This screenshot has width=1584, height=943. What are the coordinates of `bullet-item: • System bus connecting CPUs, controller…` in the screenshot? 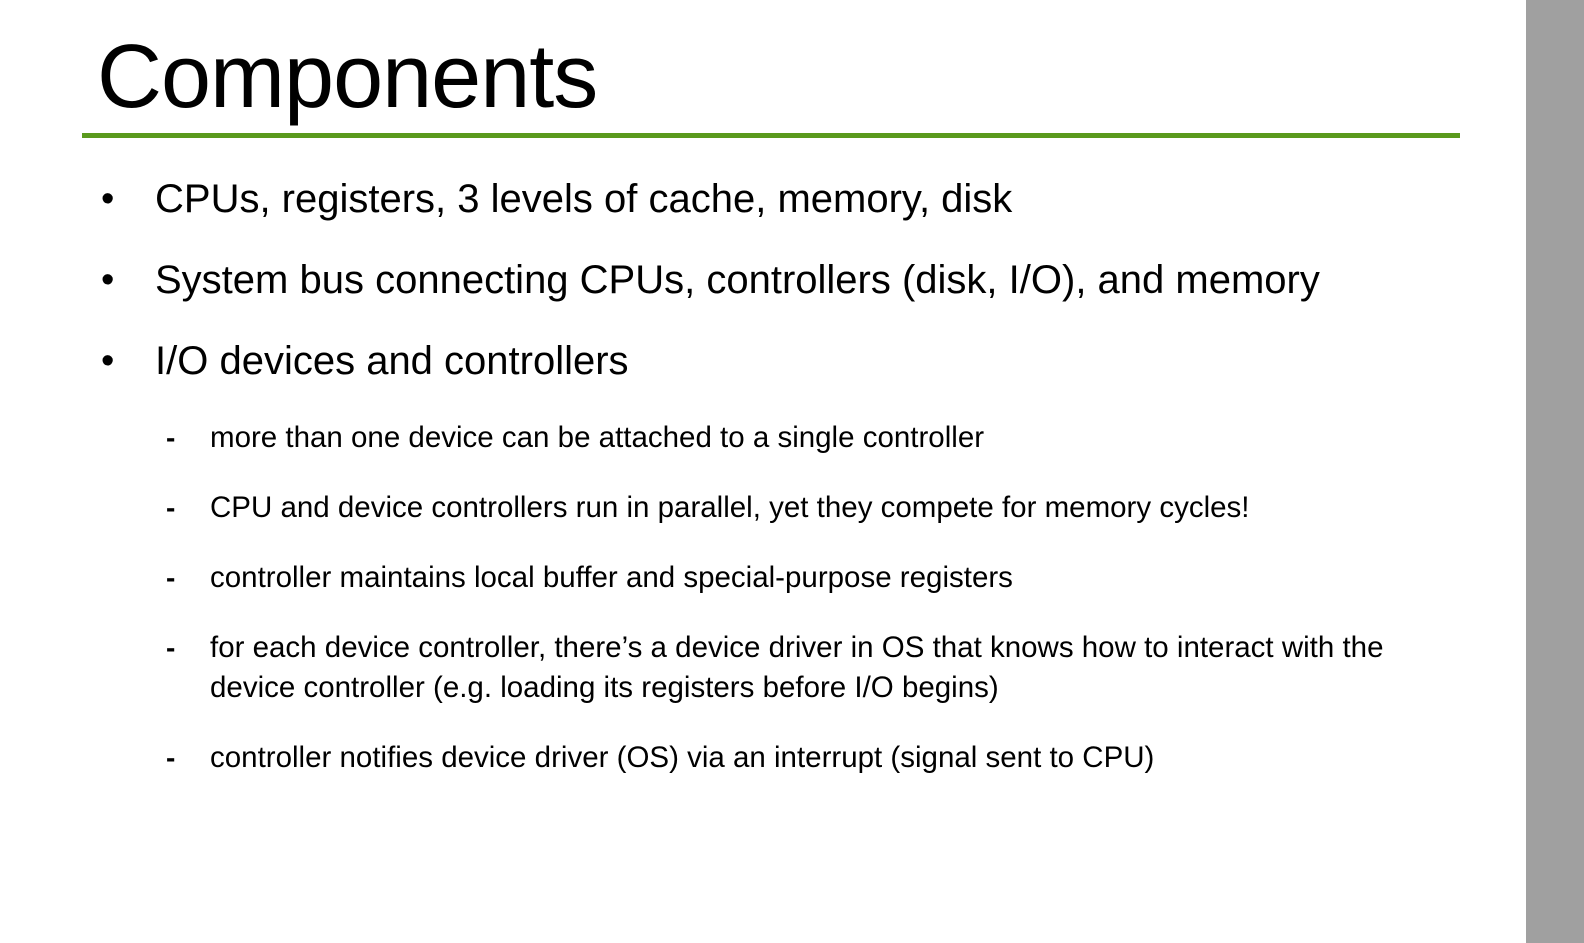 It's located at (730, 280).